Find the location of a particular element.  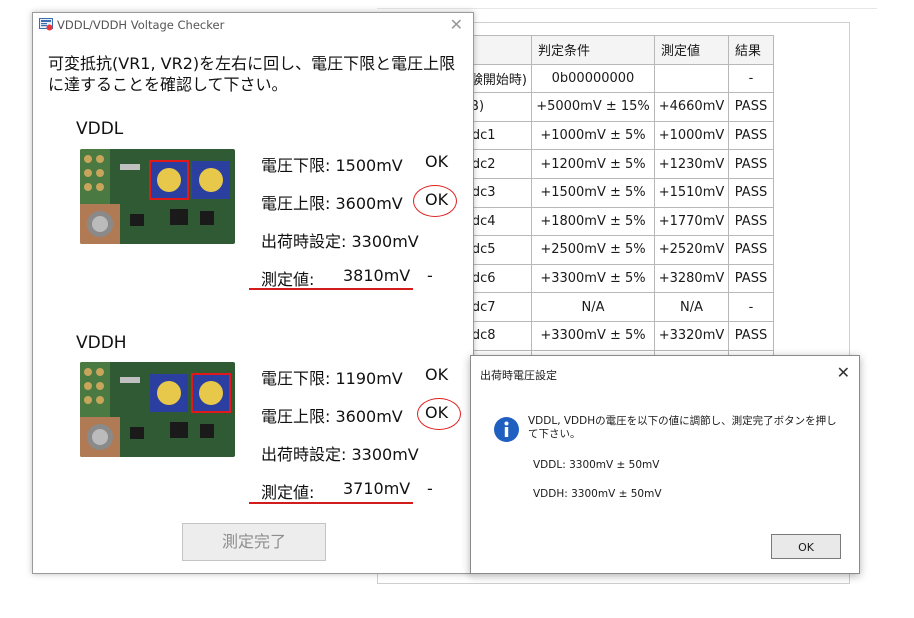

cell-condition: +1800mV ± 5% is located at coordinates (593, 221).